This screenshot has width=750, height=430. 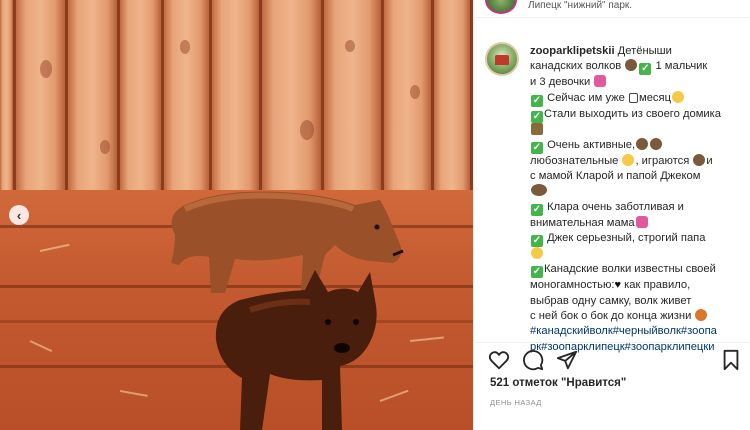 I want to click on caption-text: и, so click(x=709, y=160).